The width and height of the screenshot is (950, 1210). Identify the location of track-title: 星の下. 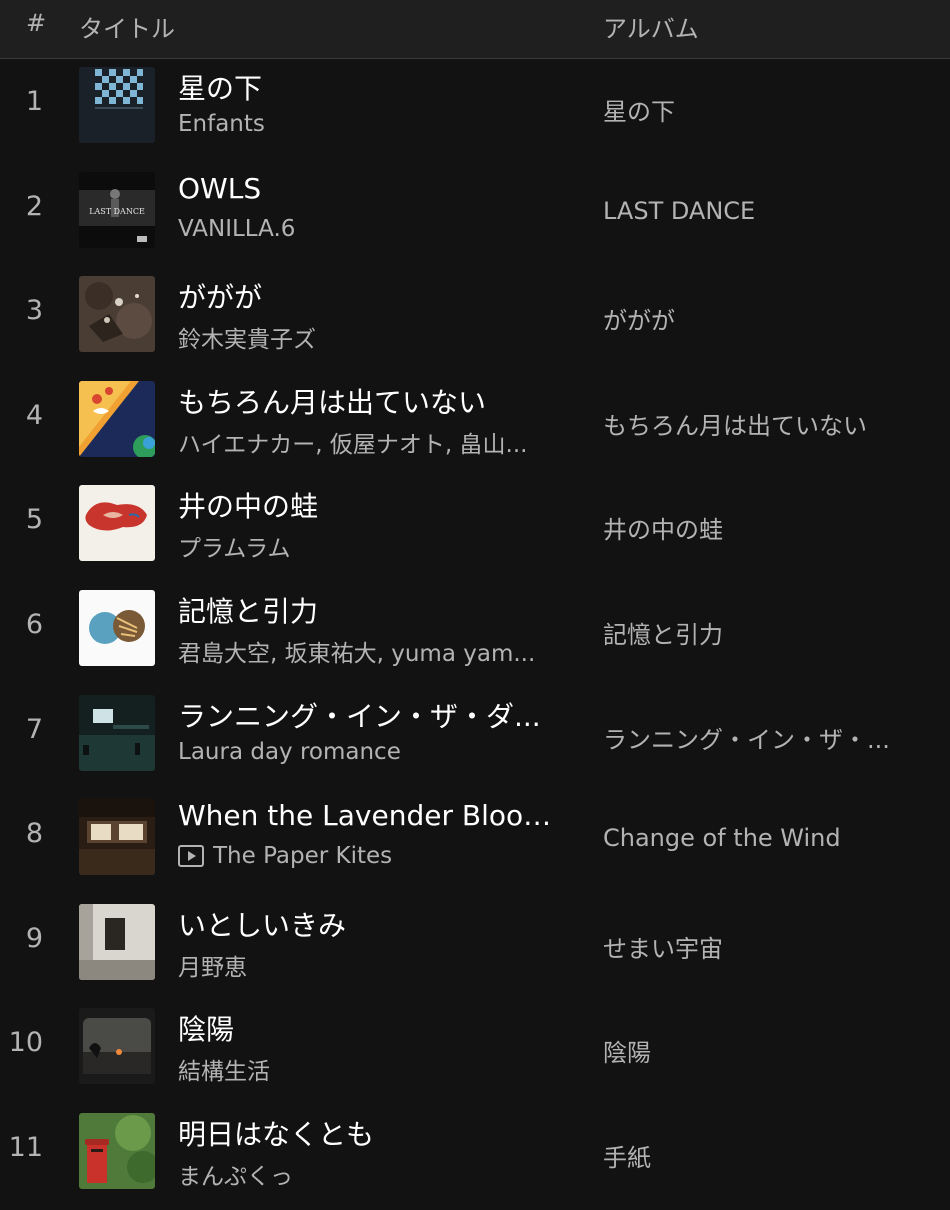
(370, 87).